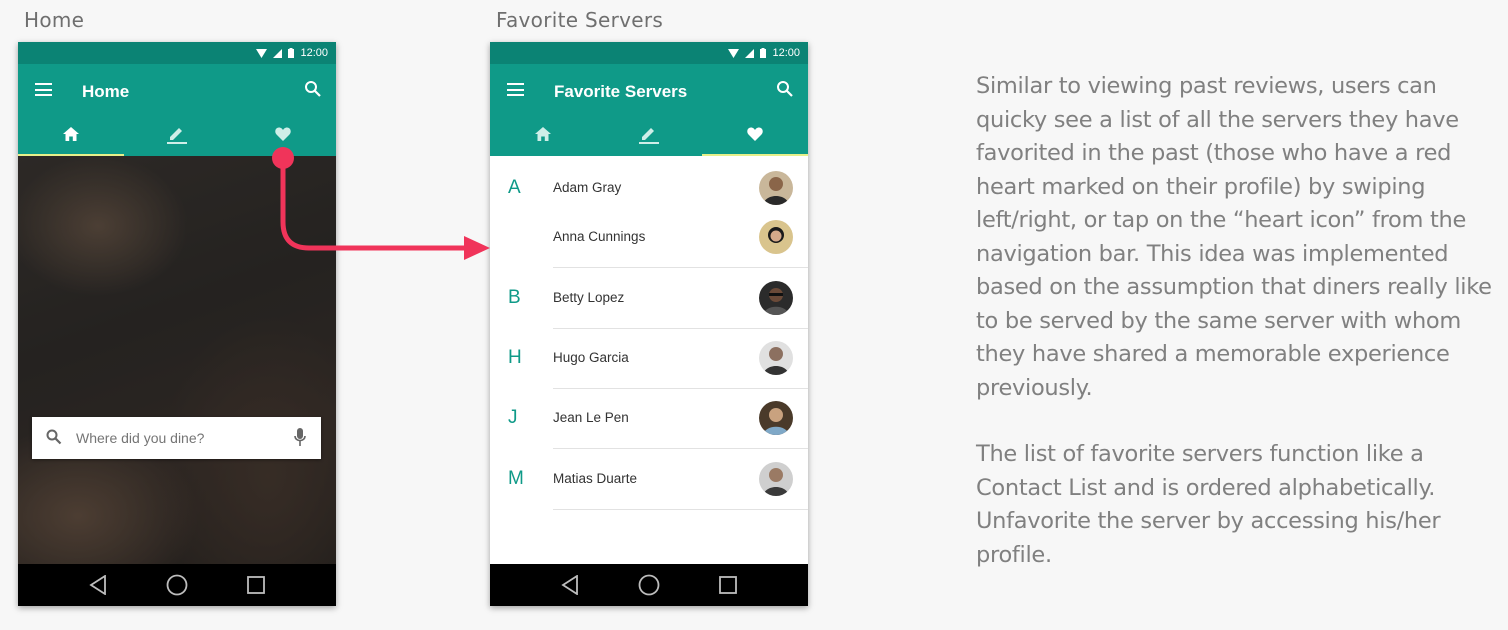 Image resolution: width=1508 pixels, height=630 pixels. Describe the element at coordinates (515, 357) in the screenshot. I see `section-letter: H` at that location.